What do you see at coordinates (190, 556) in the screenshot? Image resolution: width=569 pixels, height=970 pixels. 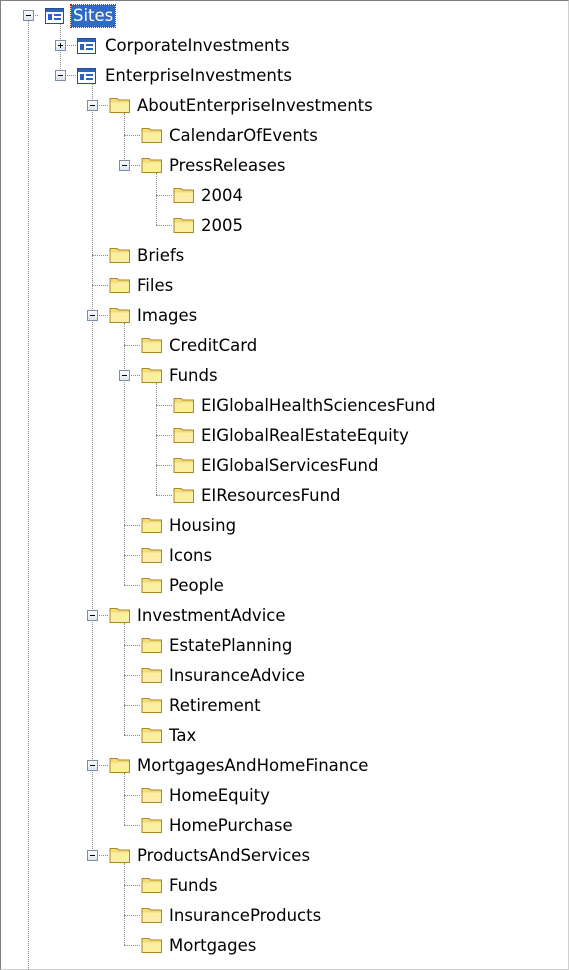 I see `tree-node-label: Icons` at bounding box center [190, 556].